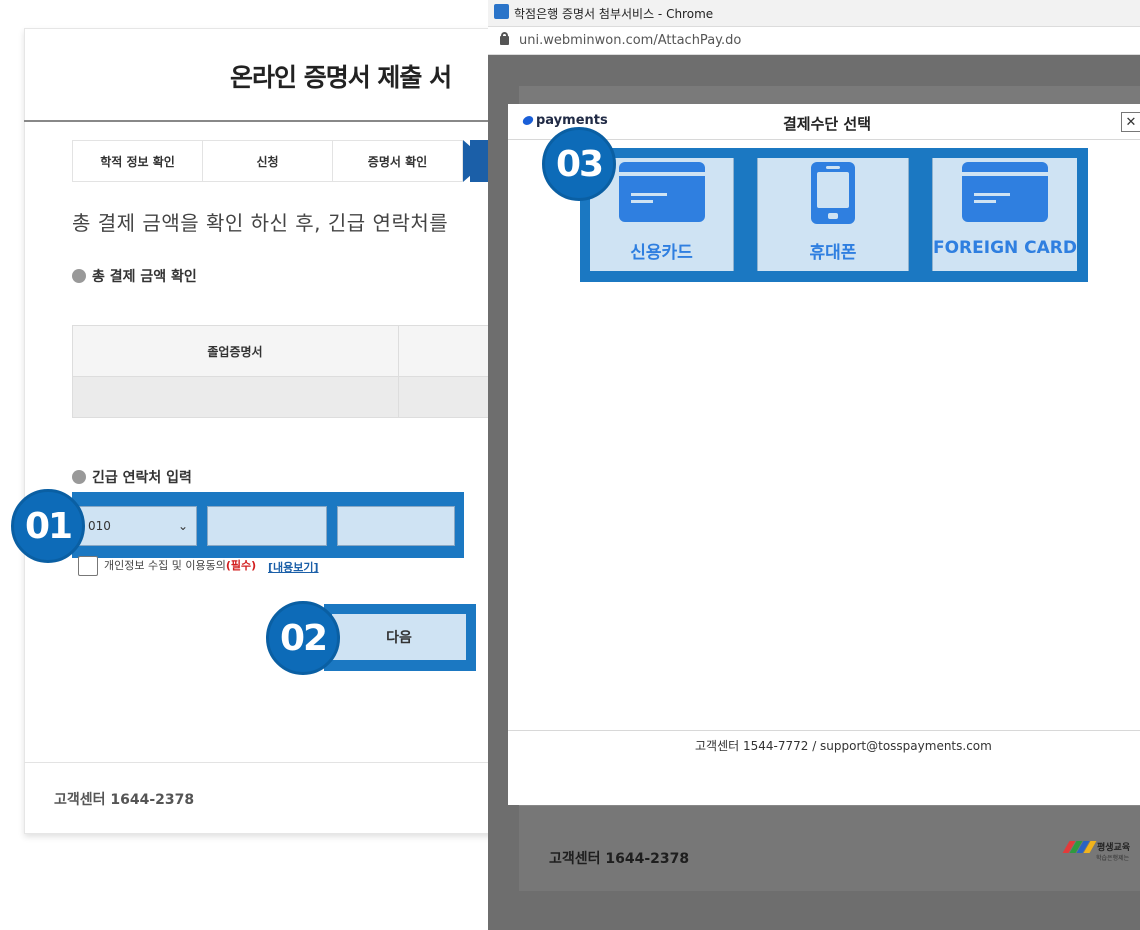 Image resolution: width=1140 pixels, height=930 pixels. Describe the element at coordinates (241, 565) in the screenshot. I see `consent-required: (필수)` at that location.